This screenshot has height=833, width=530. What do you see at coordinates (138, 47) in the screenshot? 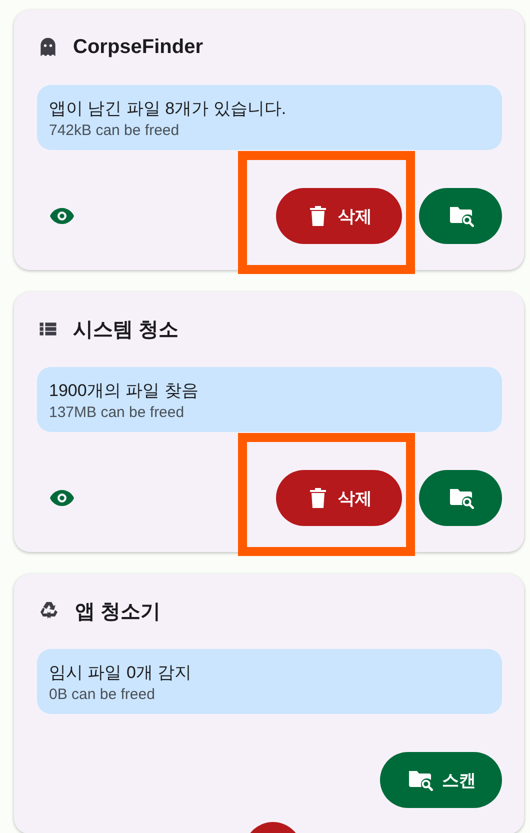
I see `card-title: CorpseFinder` at bounding box center [138, 47].